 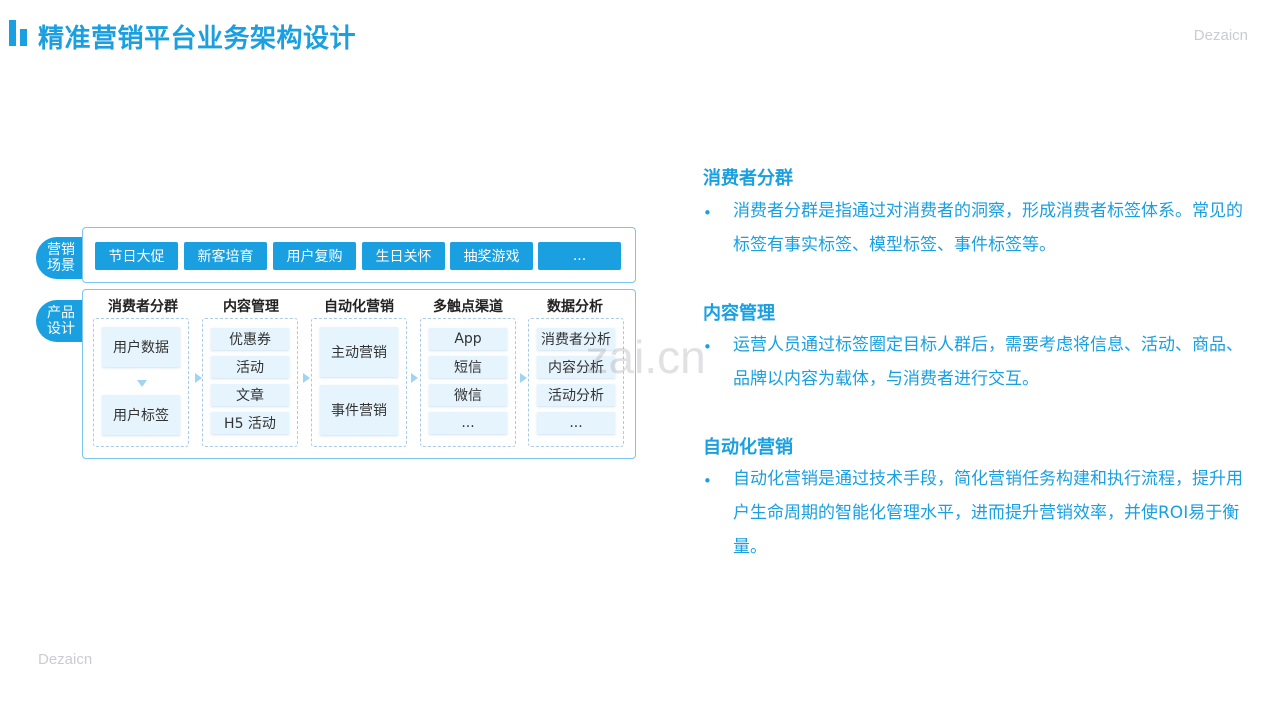 I want to click on column-item: 优惠券, so click(x=250, y=339).